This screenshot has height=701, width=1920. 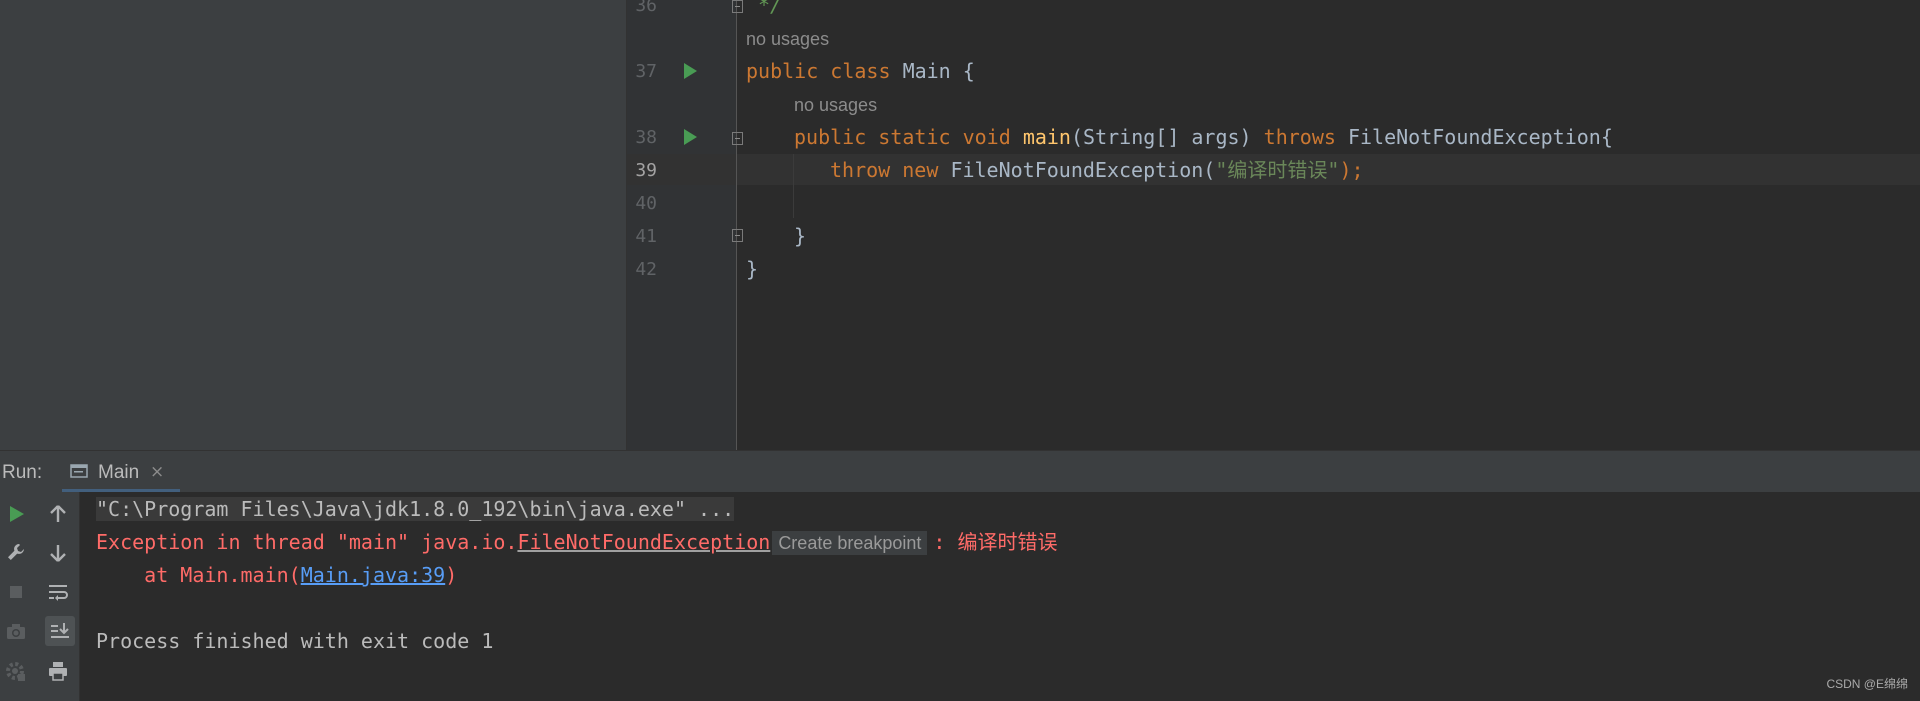 What do you see at coordinates (58, 514) in the screenshot?
I see `arrow-up-icon` at bounding box center [58, 514].